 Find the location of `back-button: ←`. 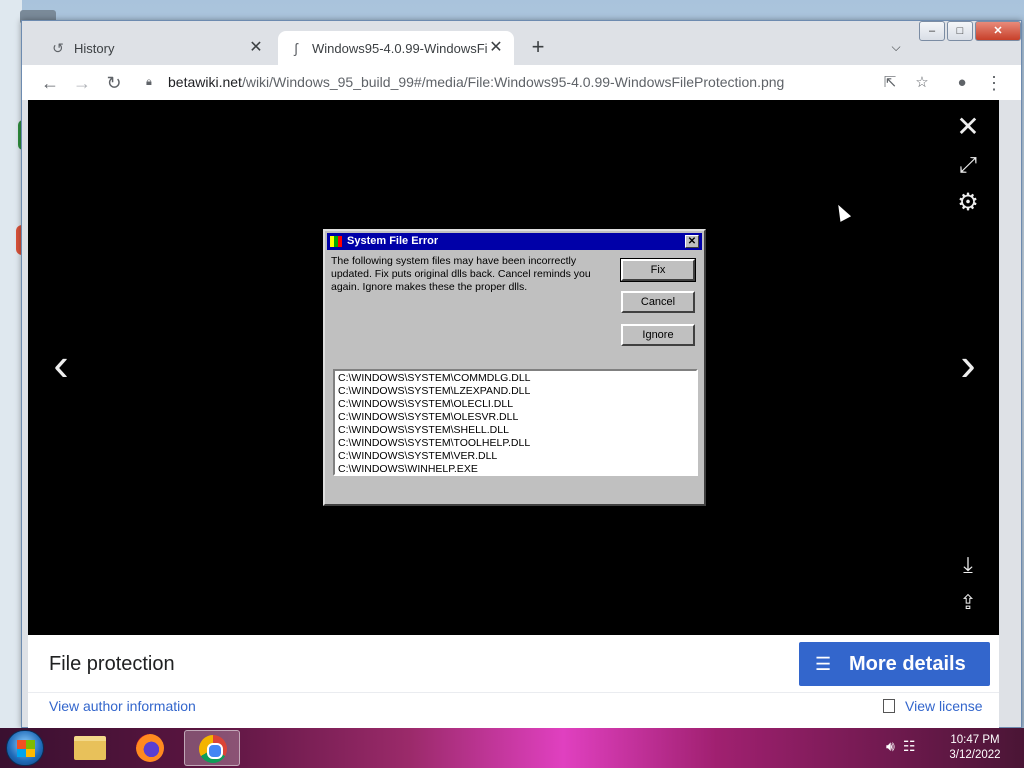

back-button: ← is located at coordinates (50, 83).